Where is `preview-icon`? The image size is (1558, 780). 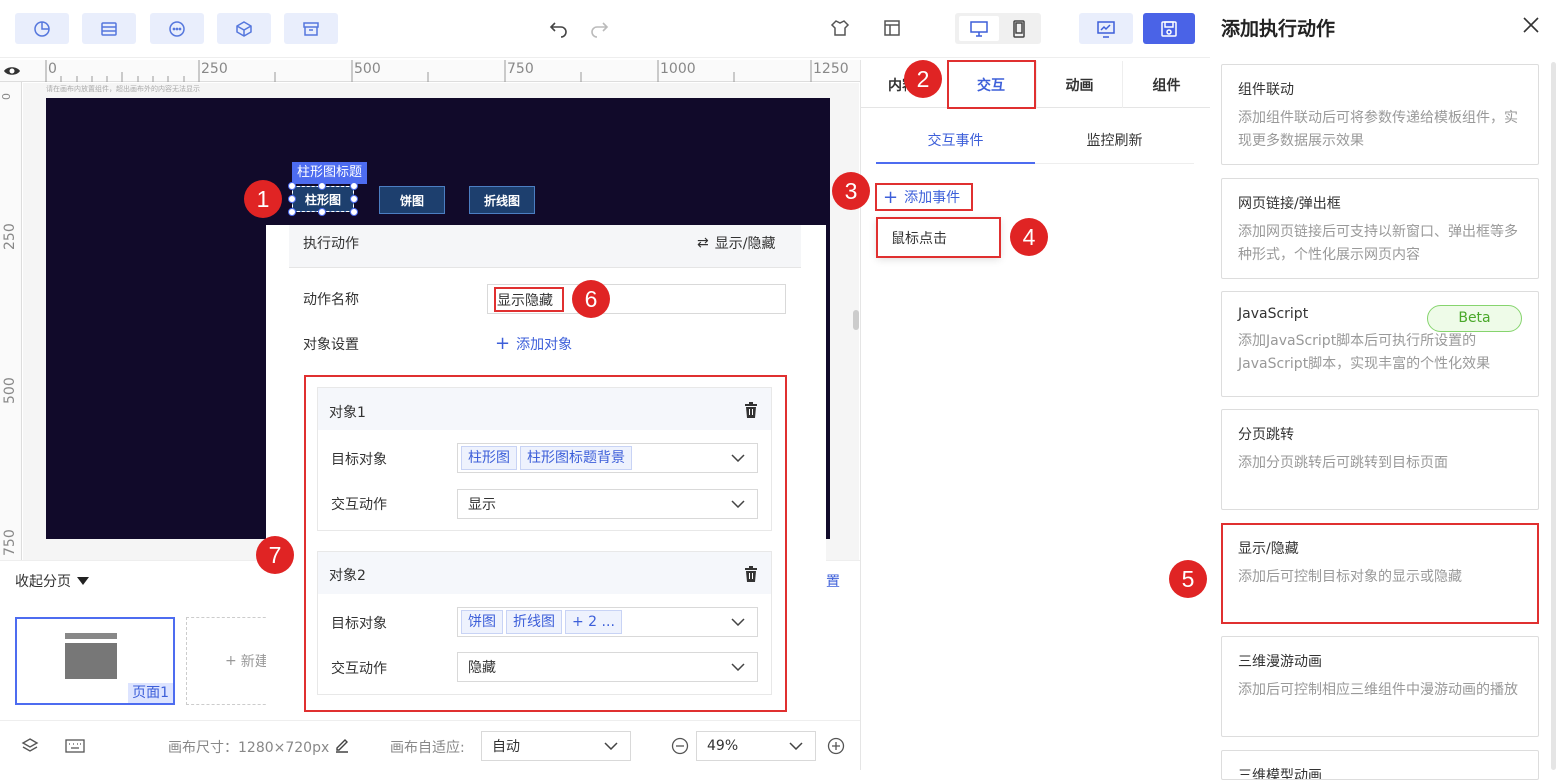
preview-icon is located at coordinates (1106, 28).